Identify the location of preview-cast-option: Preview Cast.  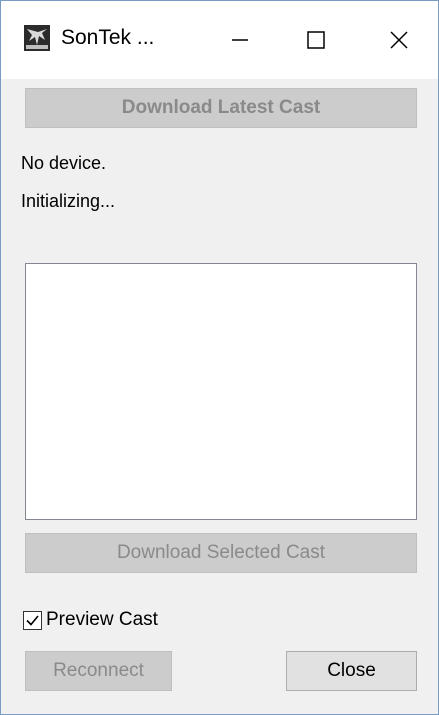
(90, 620).